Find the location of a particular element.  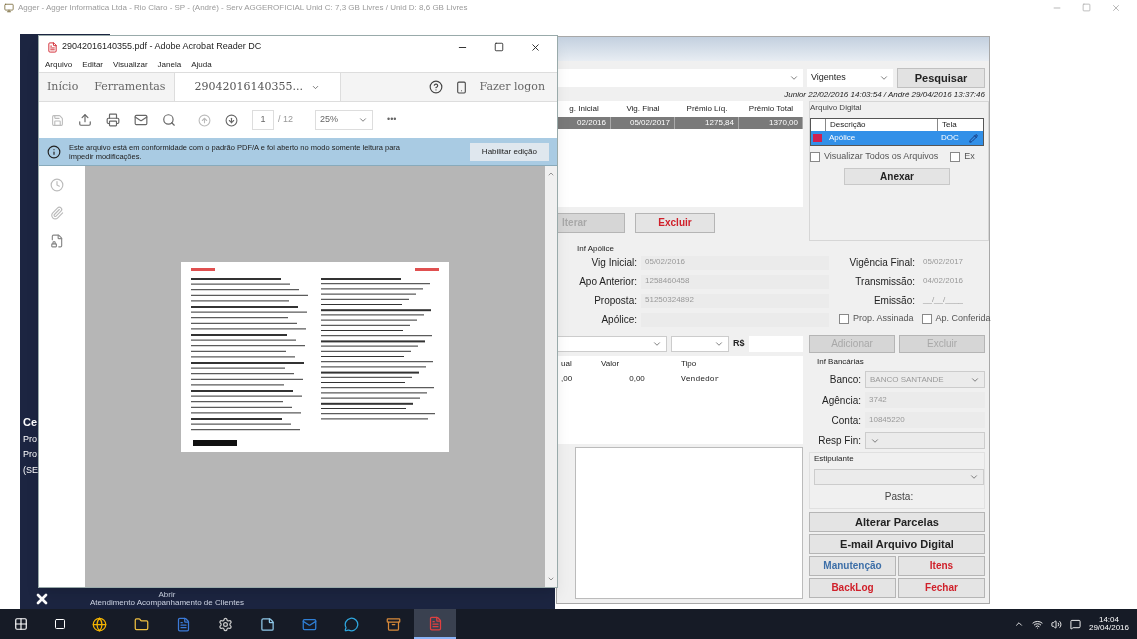

page-field: 1 is located at coordinates (263, 120).